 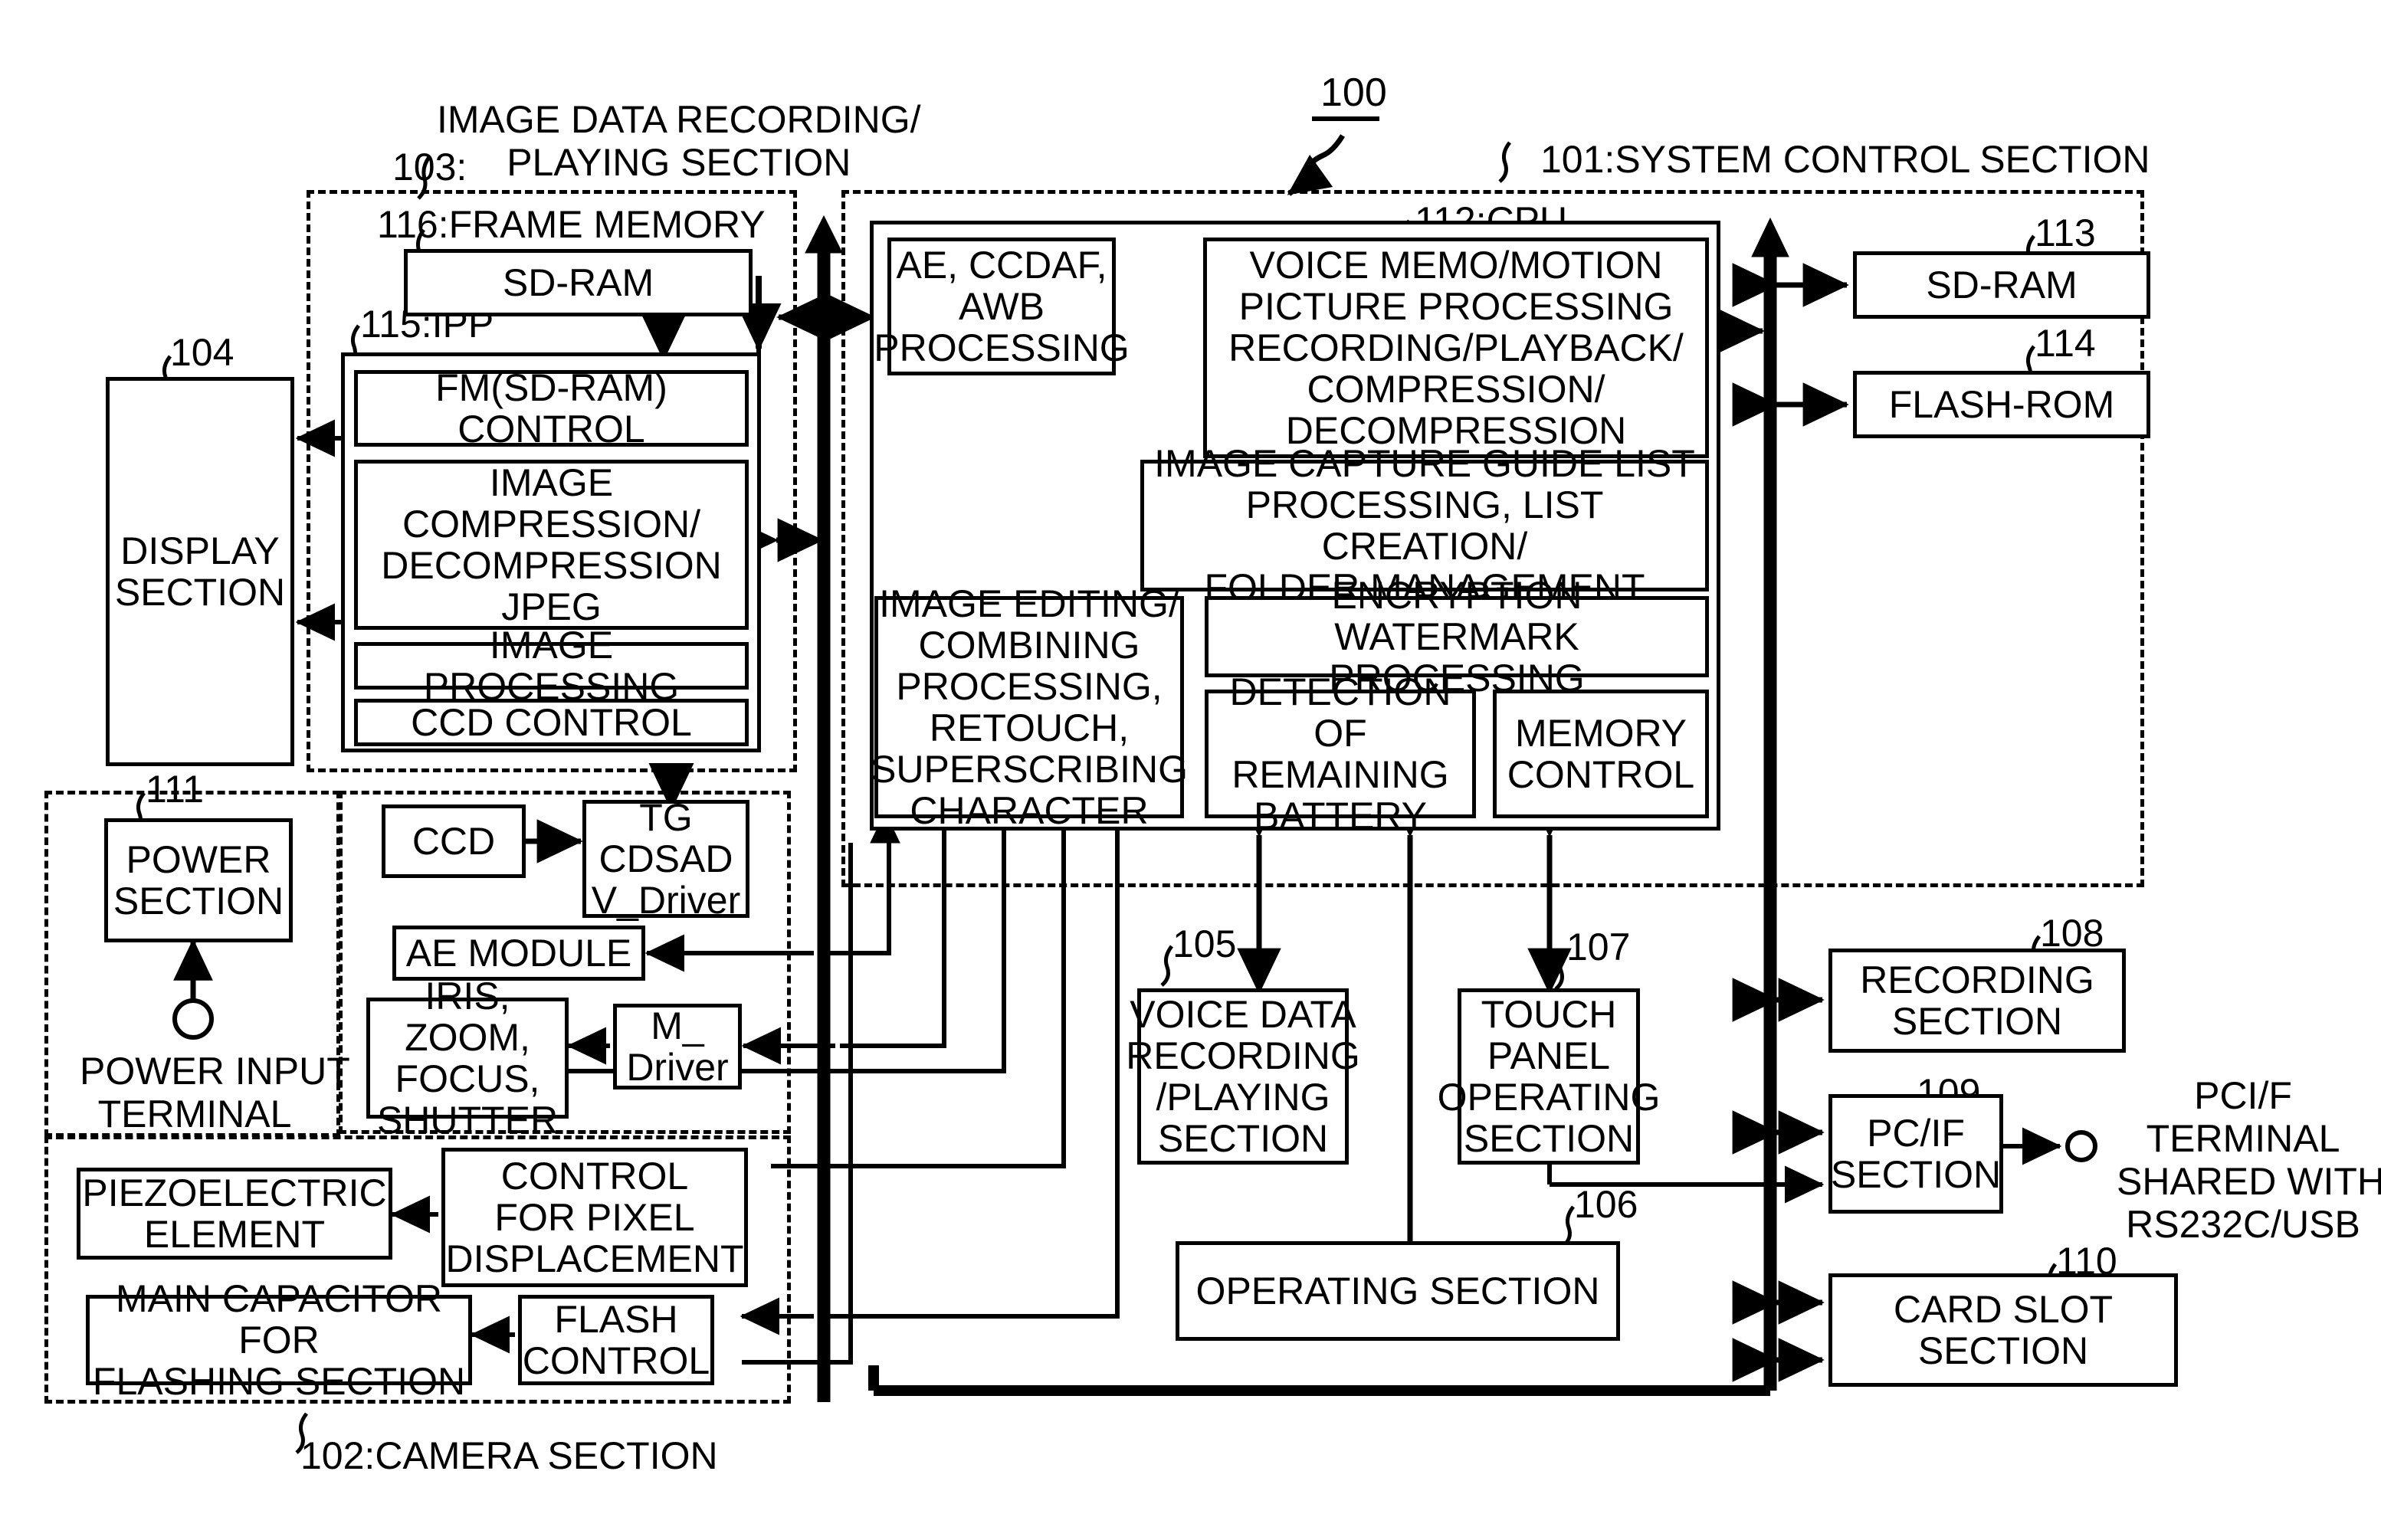 I want to click on pc-if-section-box: PC/IF SECTION, so click(x=1915, y=1154).